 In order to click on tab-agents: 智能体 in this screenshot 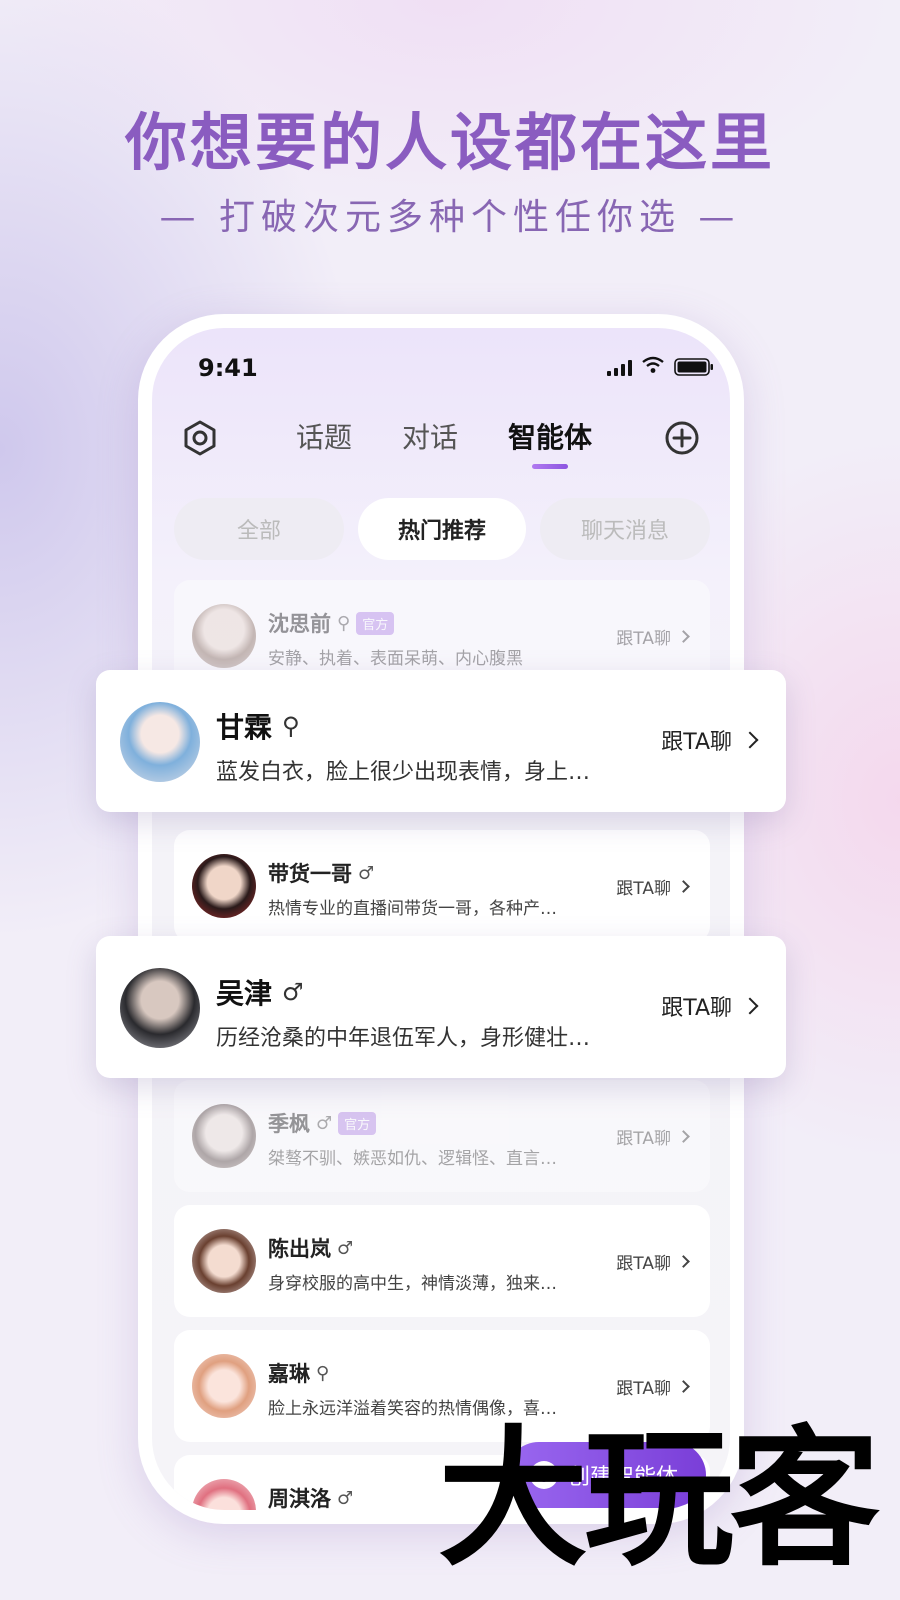, I will do `click(550, 436)`.